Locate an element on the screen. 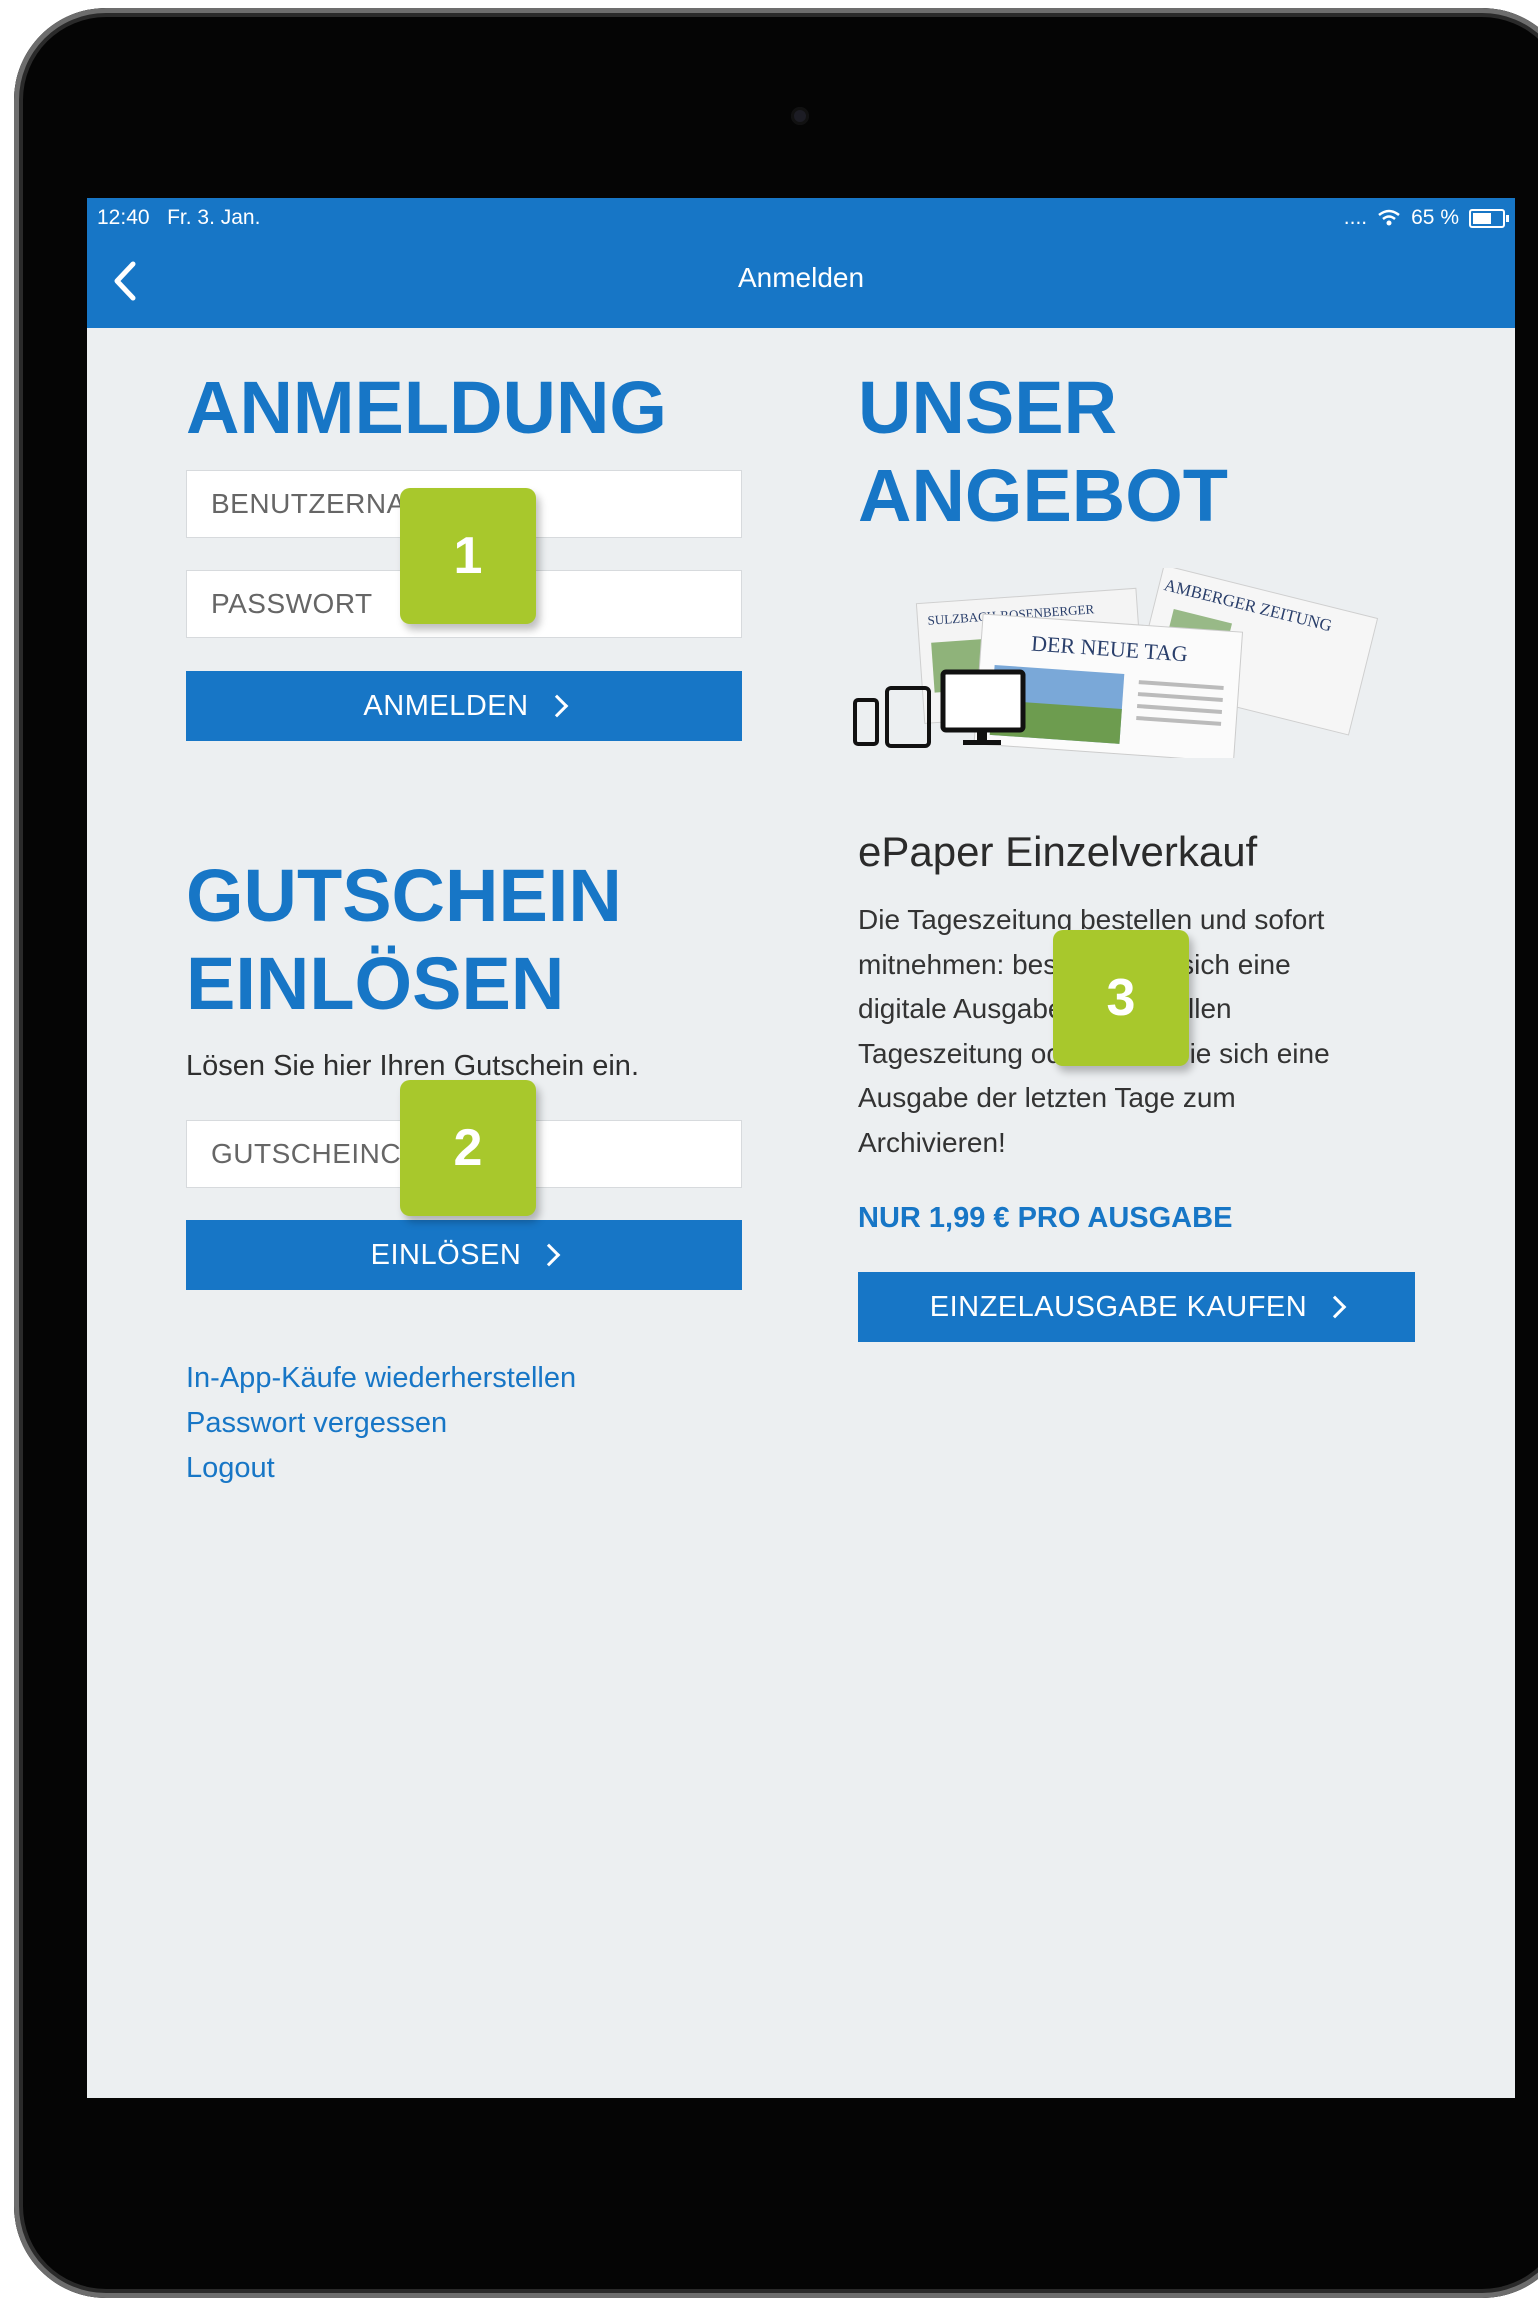  login-heading: ANMELDUNG is located at coordinates (426, 407).